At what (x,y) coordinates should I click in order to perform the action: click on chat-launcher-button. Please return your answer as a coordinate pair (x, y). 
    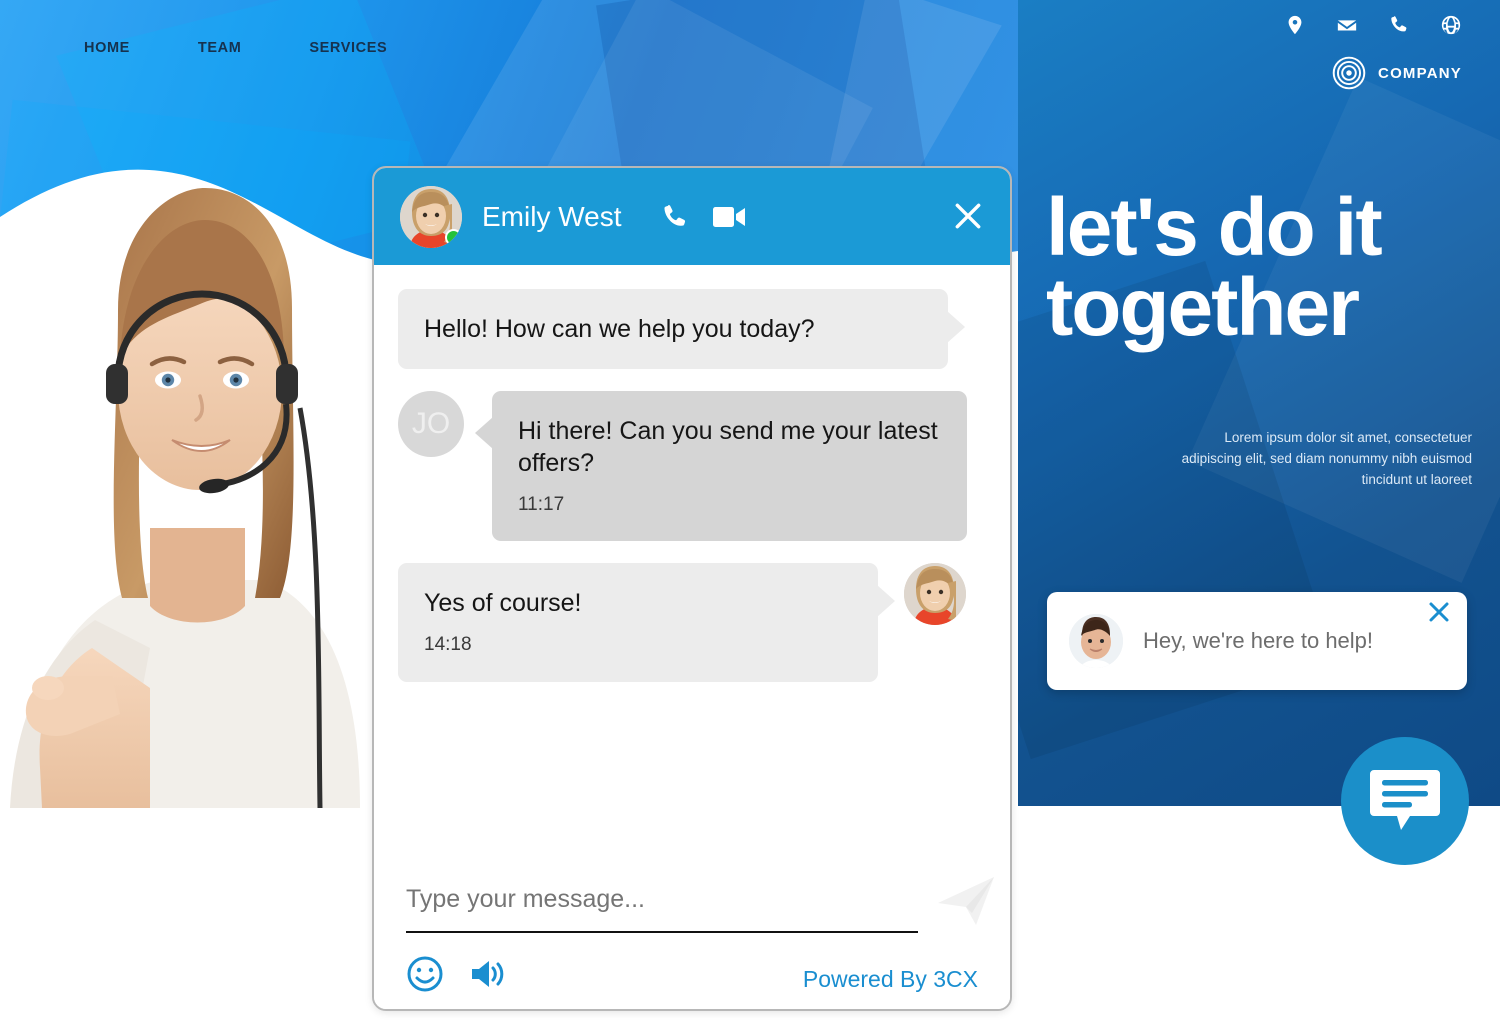
    Looking at the image, I should click on (1405, 801).